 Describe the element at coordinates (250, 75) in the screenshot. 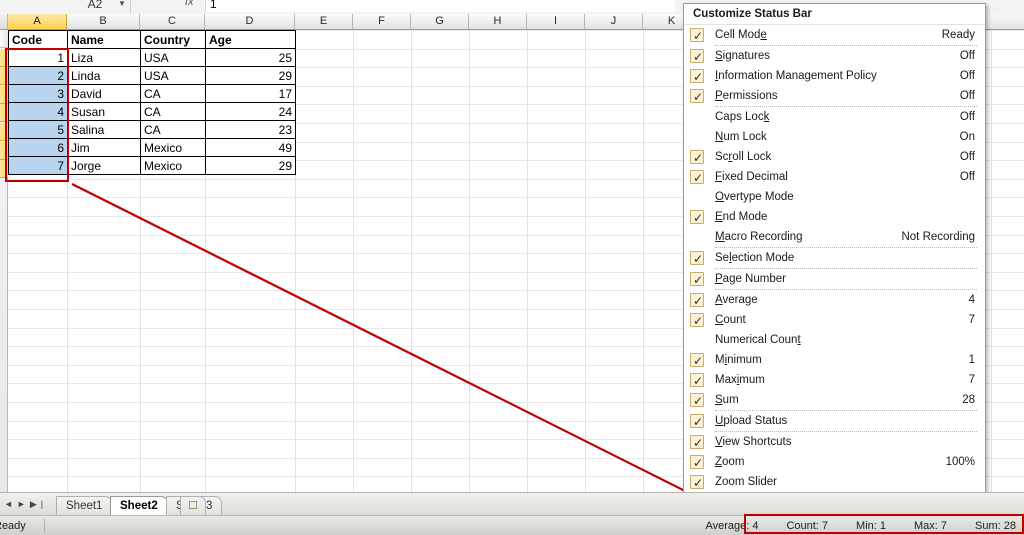

I see `table-cell: 29` at that location.